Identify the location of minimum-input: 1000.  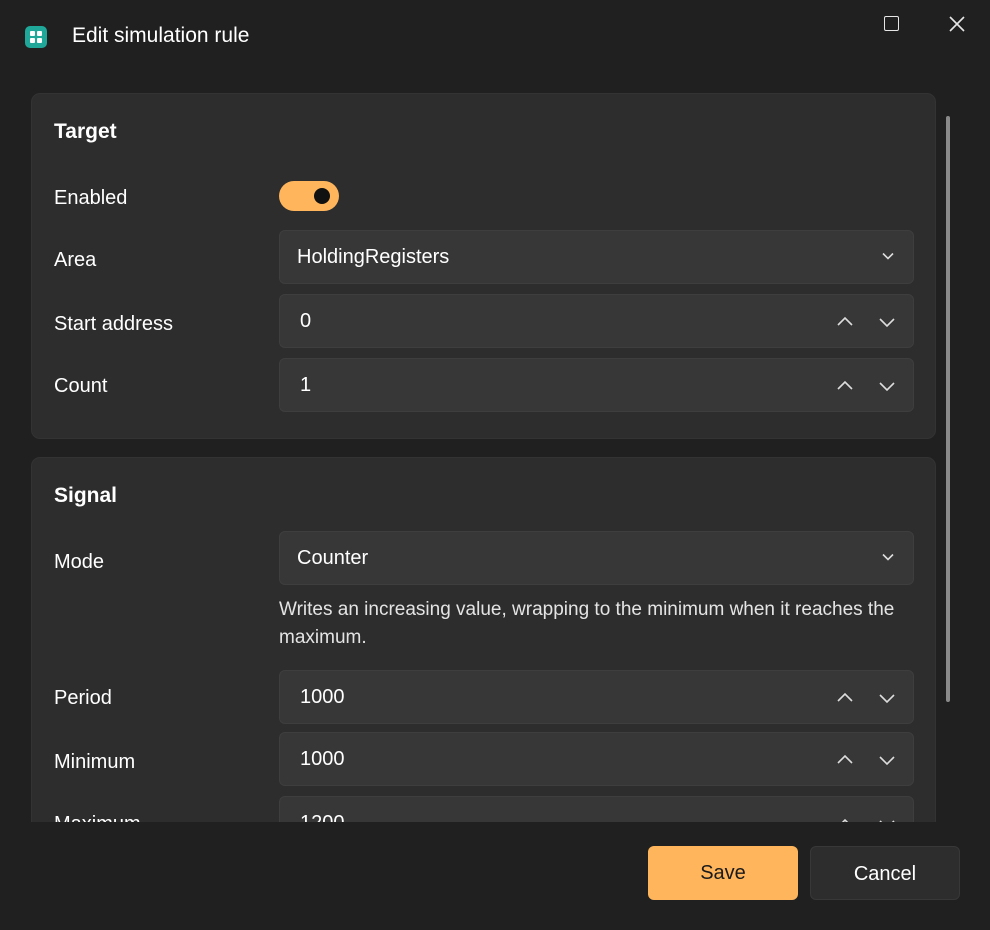
(596, 759).